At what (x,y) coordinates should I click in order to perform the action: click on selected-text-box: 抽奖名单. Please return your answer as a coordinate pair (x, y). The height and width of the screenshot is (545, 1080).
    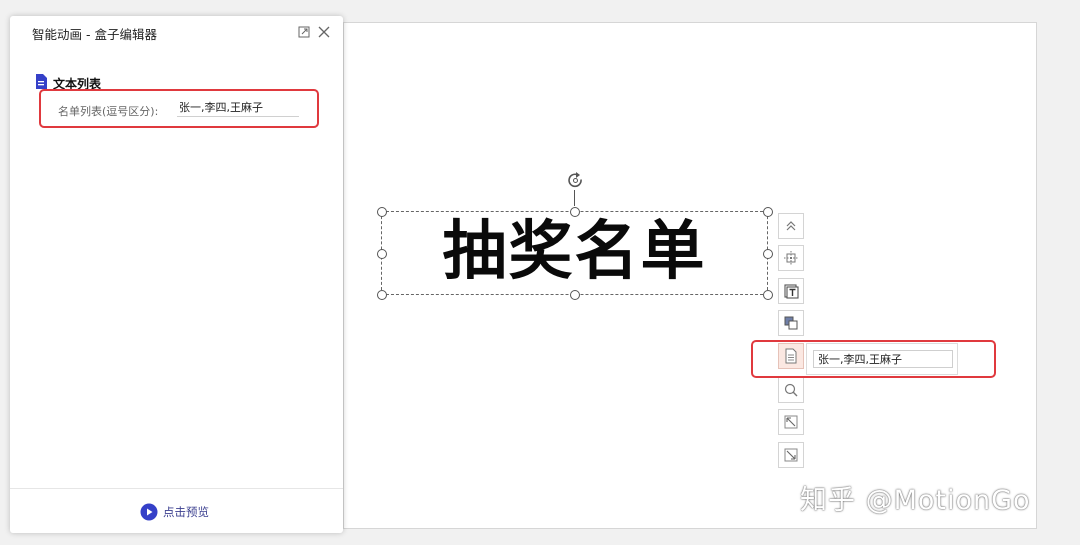
    Looking at the image, I should click on (574, 253).